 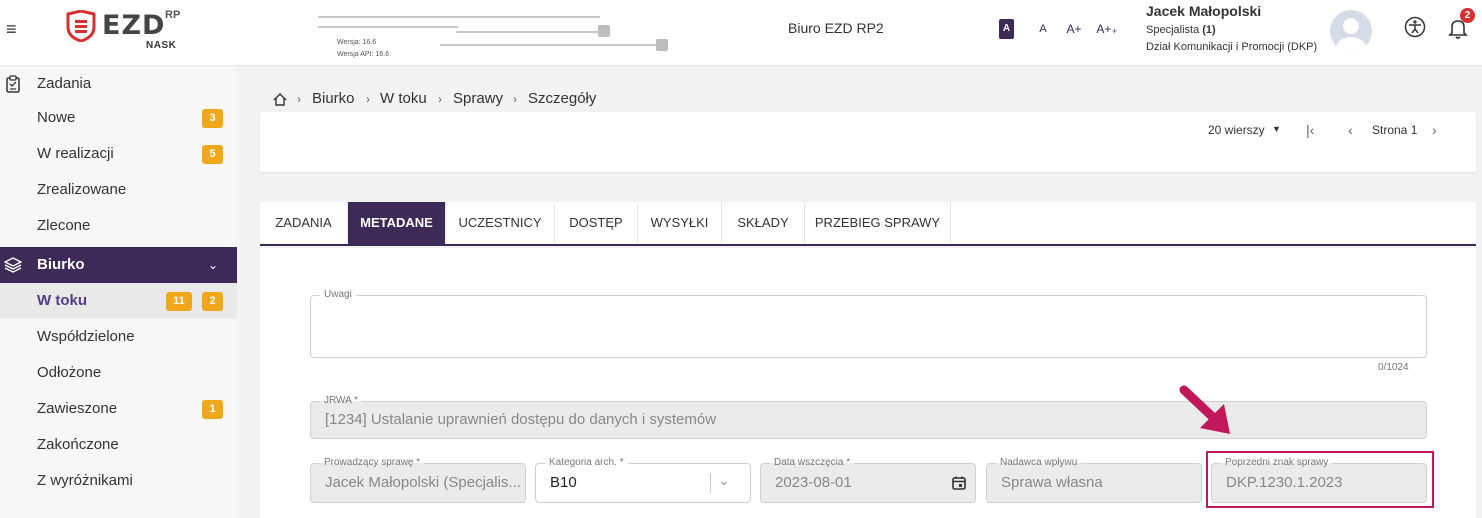 What do you see at coordinates (868, 142) in the screenshot?
I see `pager-card: 20 wierszy ▼ |‹ ‹ Strona 1 ›` at bounding box center [868, 142].